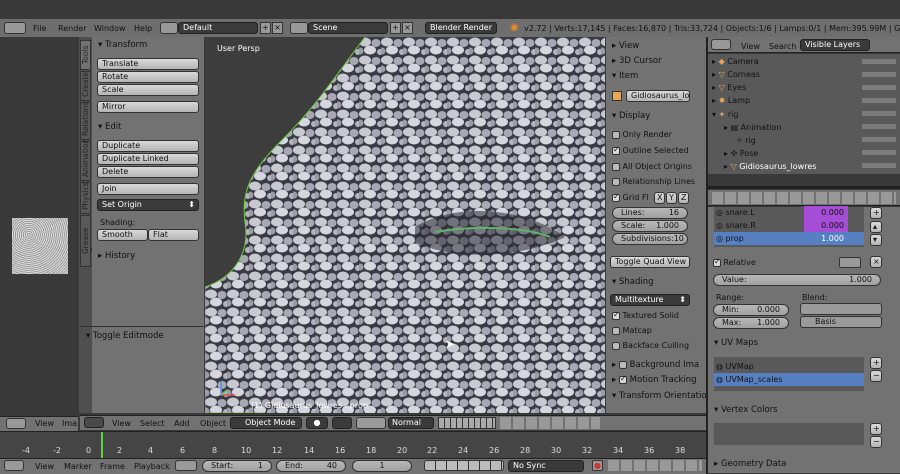 The image size is (900, 474). I want to click on outliner-item-rig-data: ✧ rig, so click(746, 140).